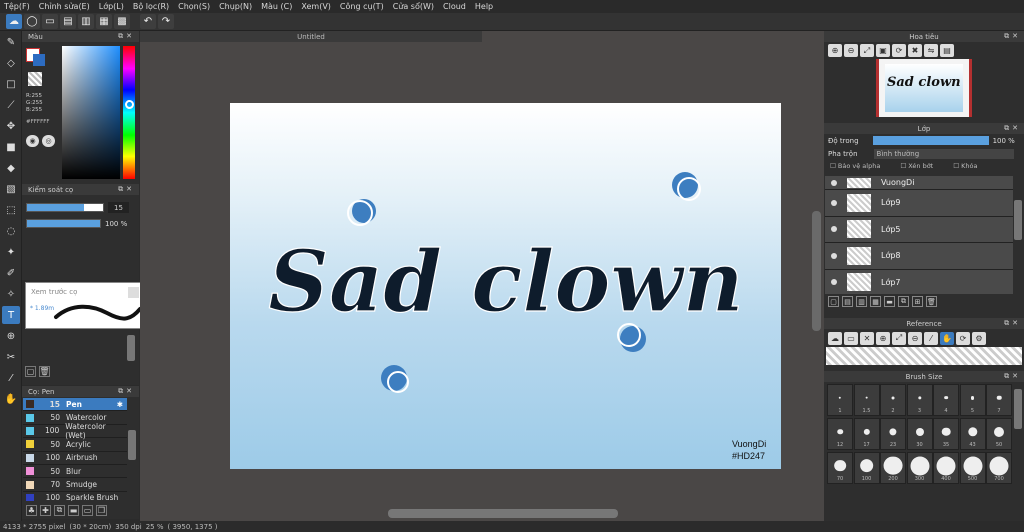  Describe the element at coordinates (30, 371) in the screenshot. I see `new-page-icon: ▢` at that location.